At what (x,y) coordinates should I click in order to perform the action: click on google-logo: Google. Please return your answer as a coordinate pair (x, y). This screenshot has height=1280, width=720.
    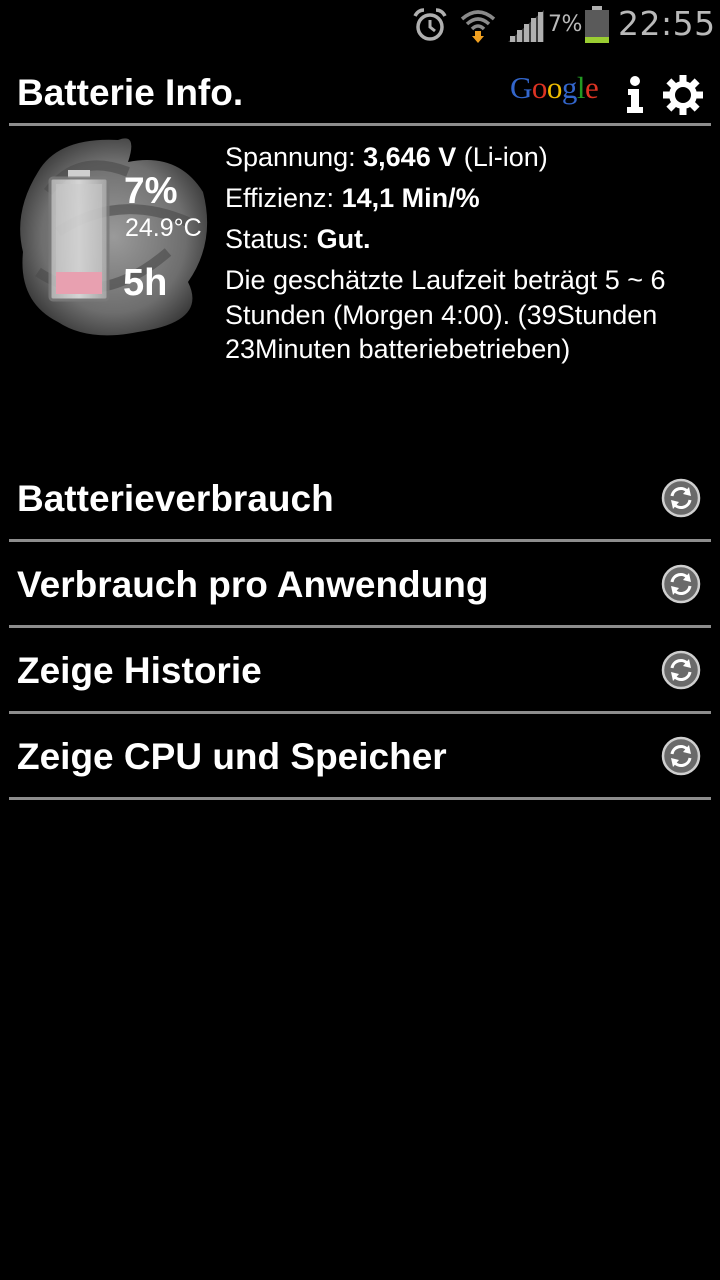
    Looking at the image, I should click on (554, 88).